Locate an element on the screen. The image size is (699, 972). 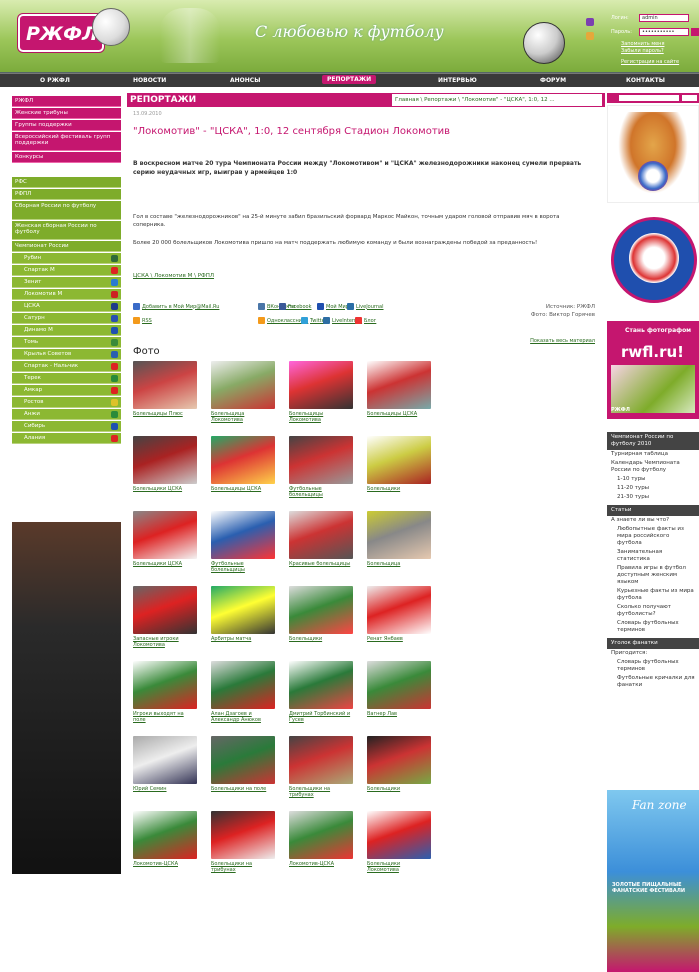
share-facebook: Facebook is located at coordinates (295, 306).